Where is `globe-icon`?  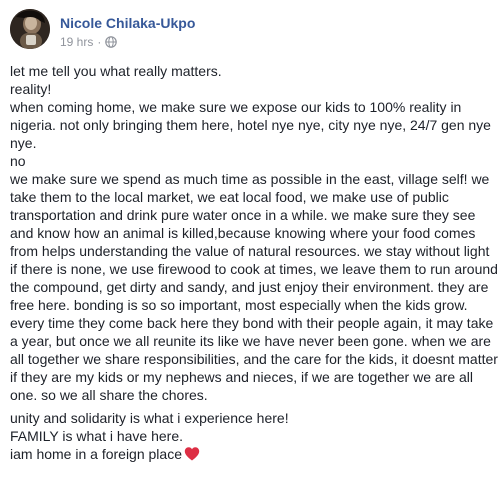 globe-icon is located at coordinates (111, 42).